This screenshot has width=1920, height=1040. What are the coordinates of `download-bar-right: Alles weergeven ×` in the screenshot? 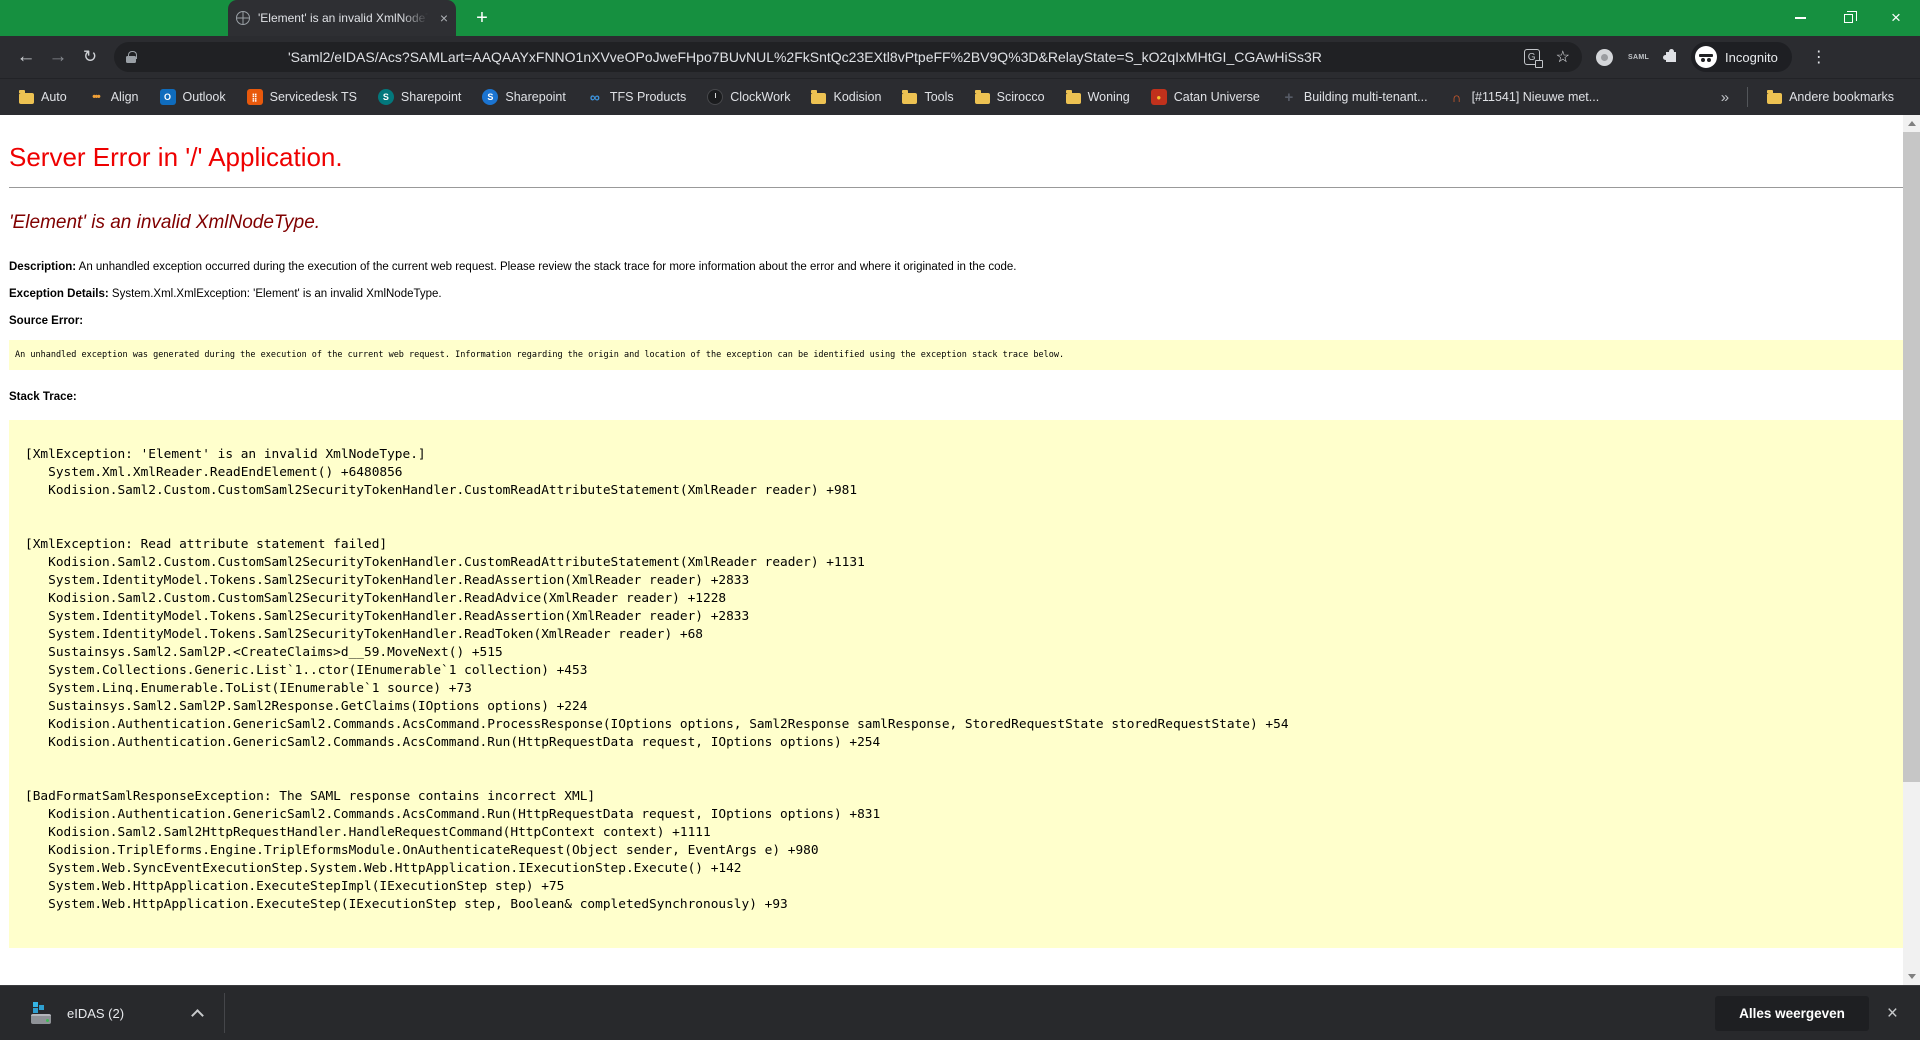 It's located at (1817, 1013).